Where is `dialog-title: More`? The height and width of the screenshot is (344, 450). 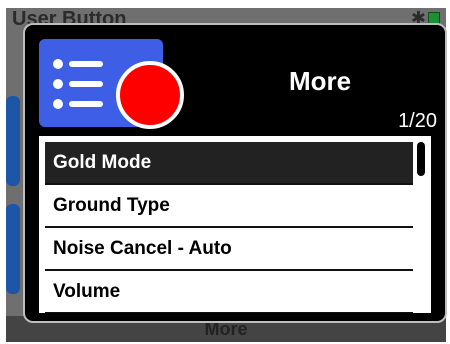
dialog-title: More is located at coordinates (320, 81).